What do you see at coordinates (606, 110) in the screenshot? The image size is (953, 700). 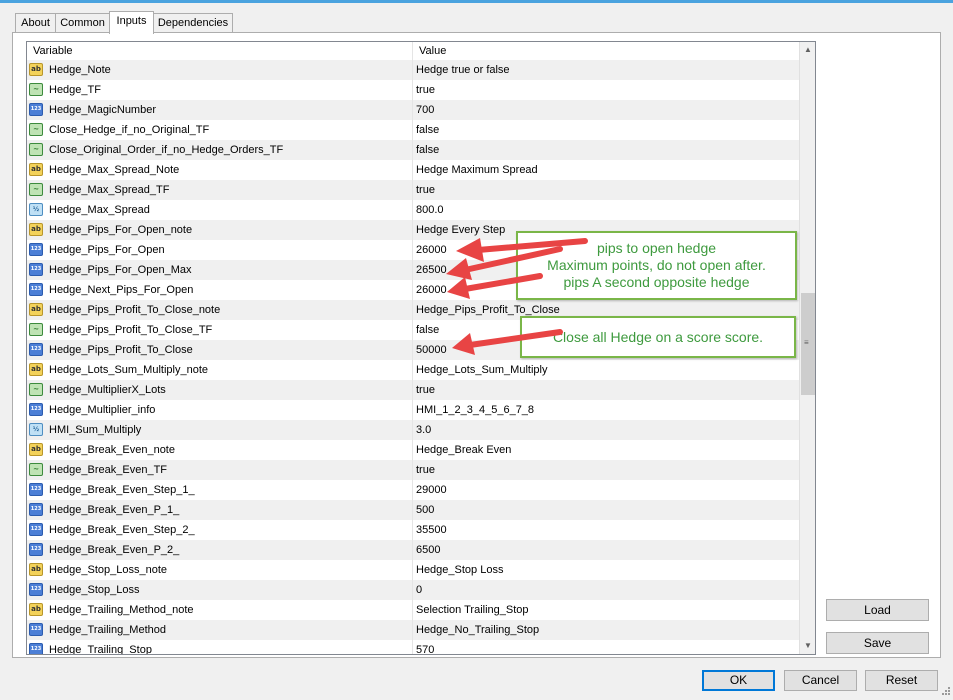 I see `value-cell: 700` at bounding box center [606, 110].